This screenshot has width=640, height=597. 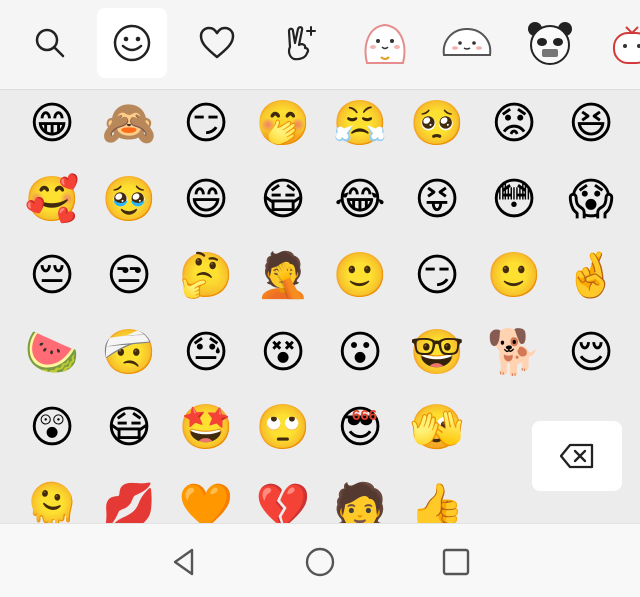 I want to click on home-circle-icon, so click(x=320, y=562).